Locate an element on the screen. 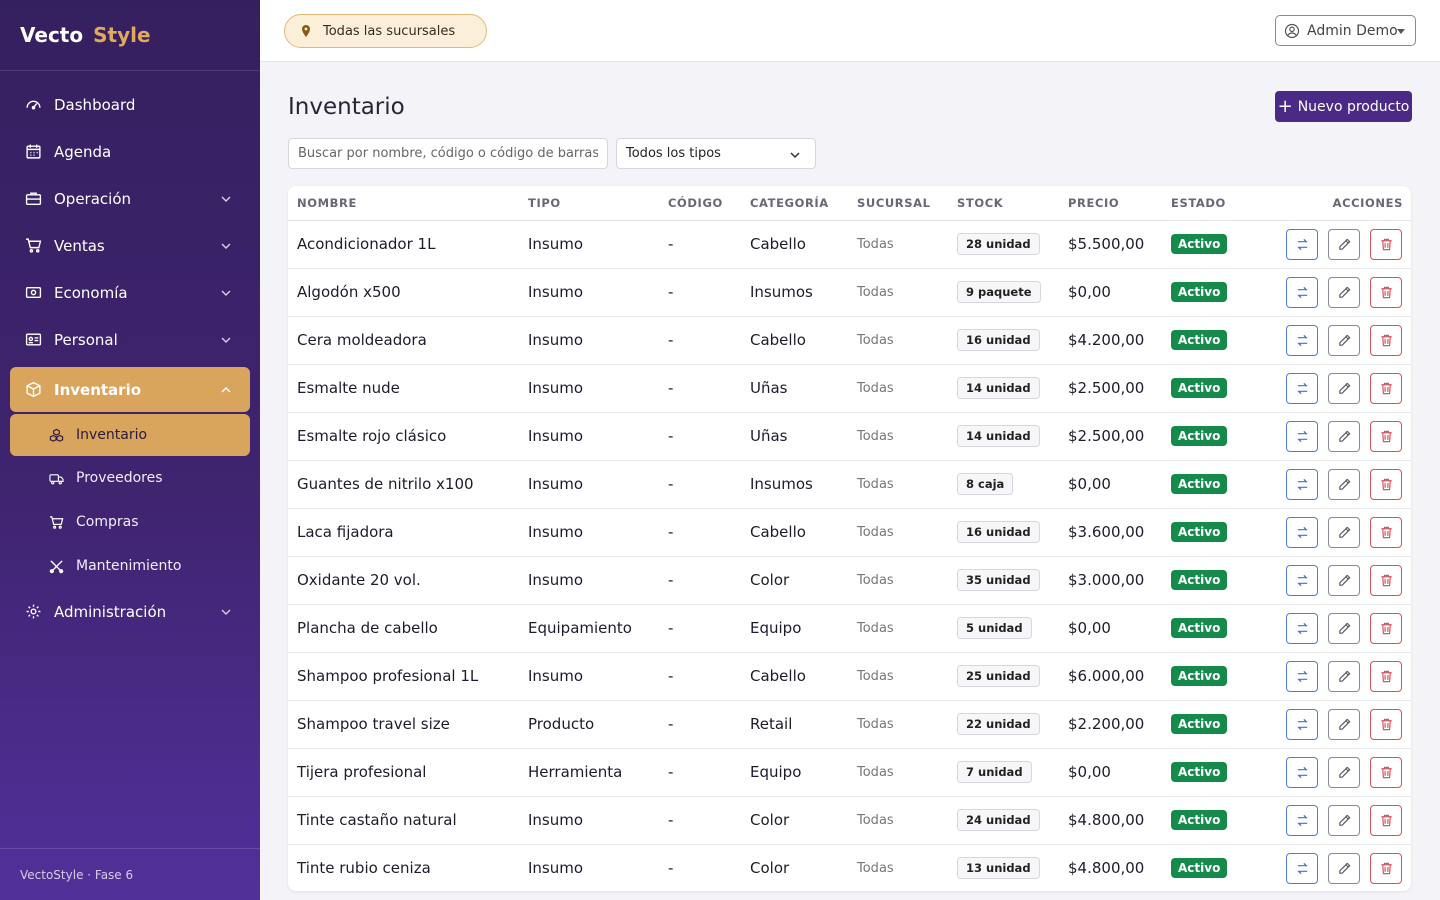 This screenshot has width=1440, height=900. column-header: TIPO is located at coordinates (589, 203).